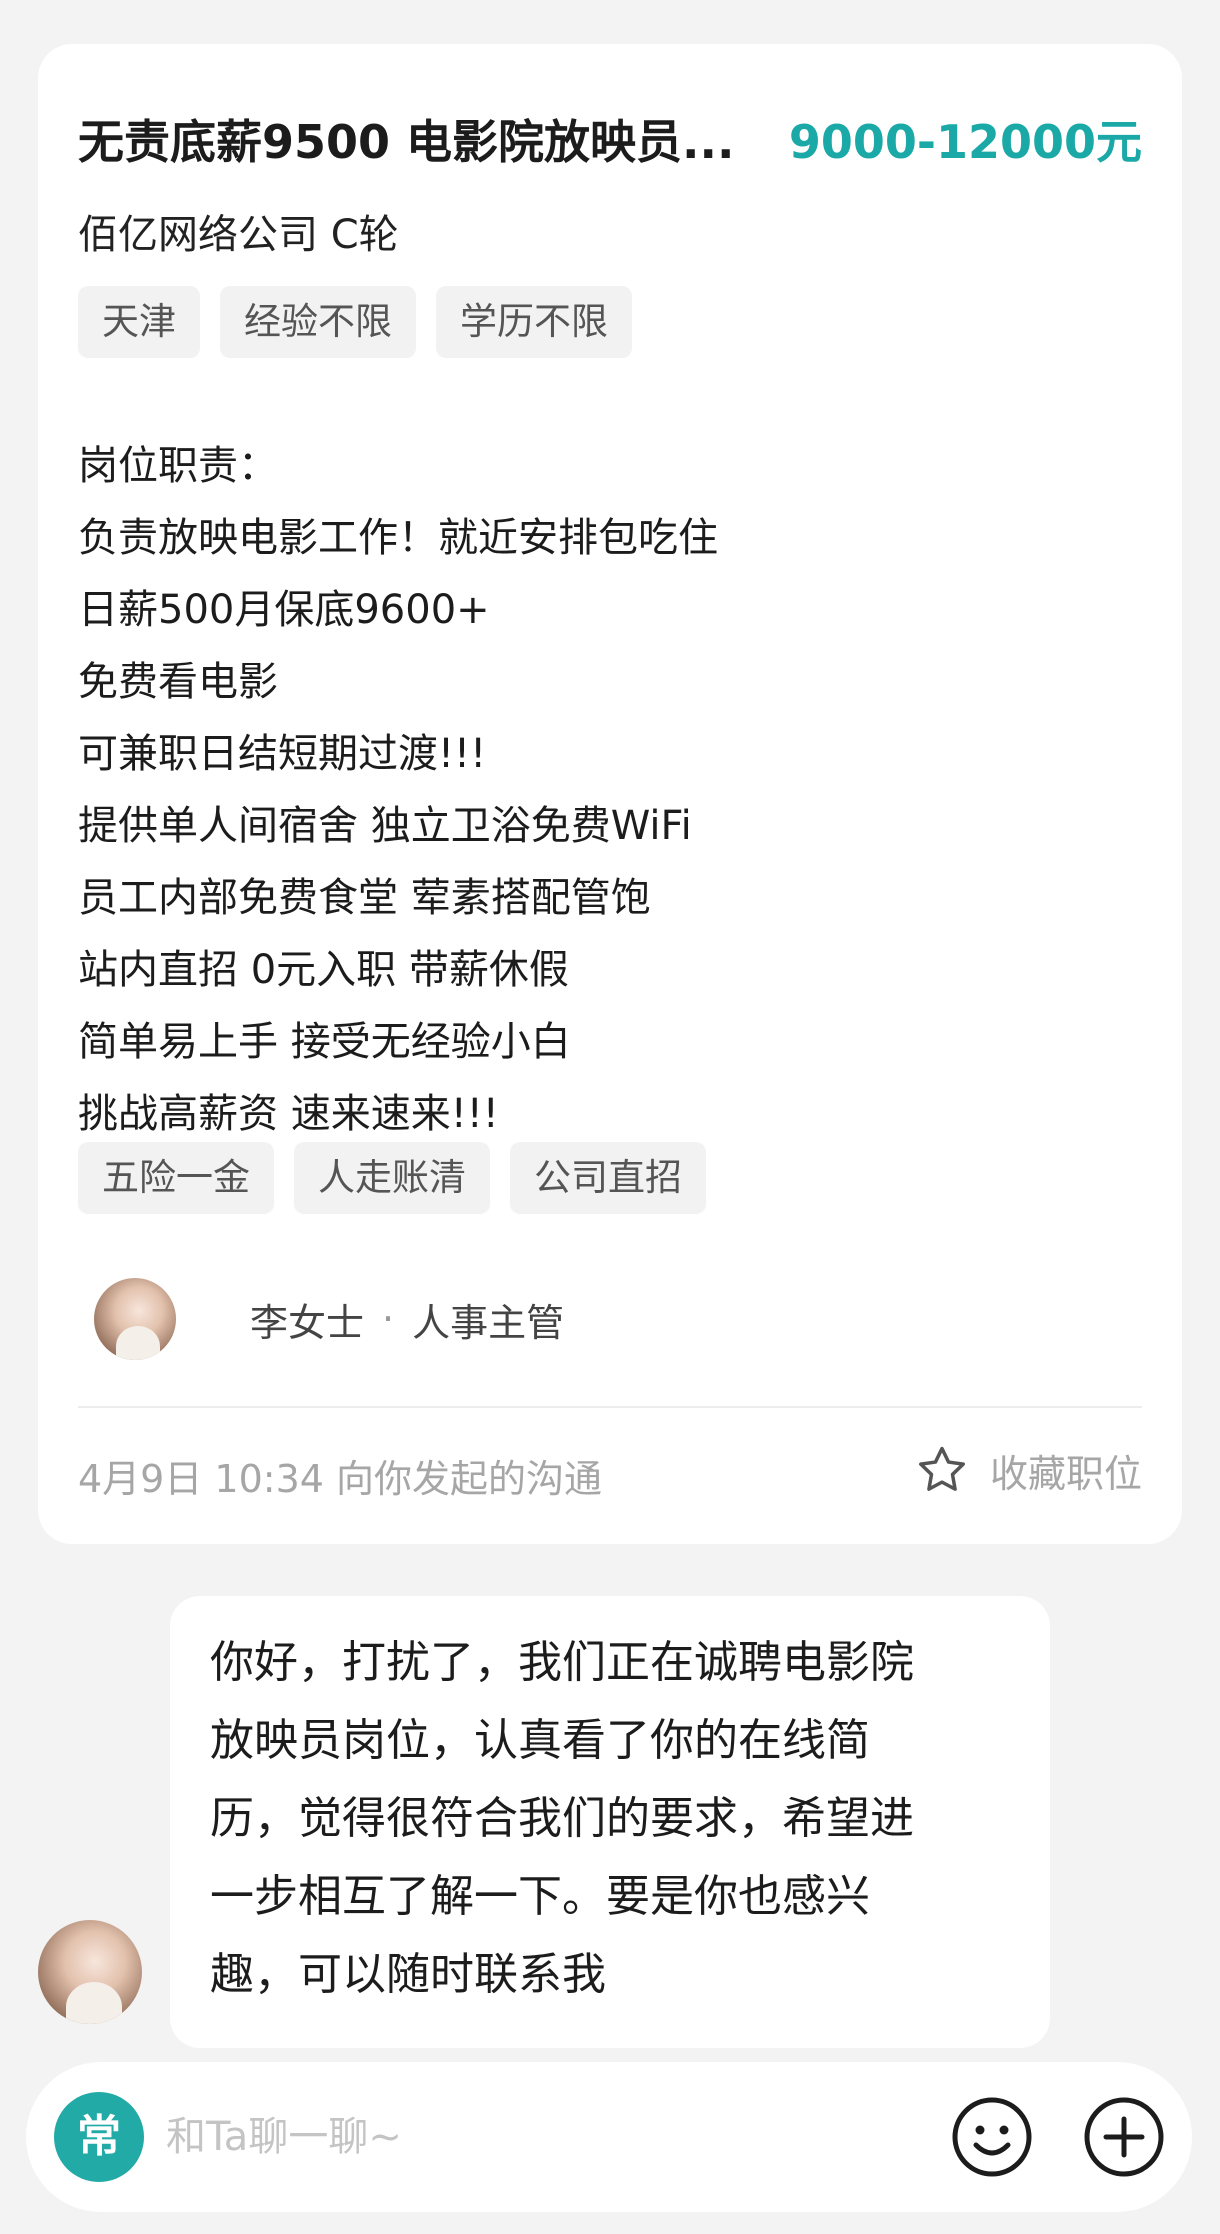 The image size is (1220, 2234). I want to click on description-line: 简单易上手 接受无经验小白, so click(324, 1042).